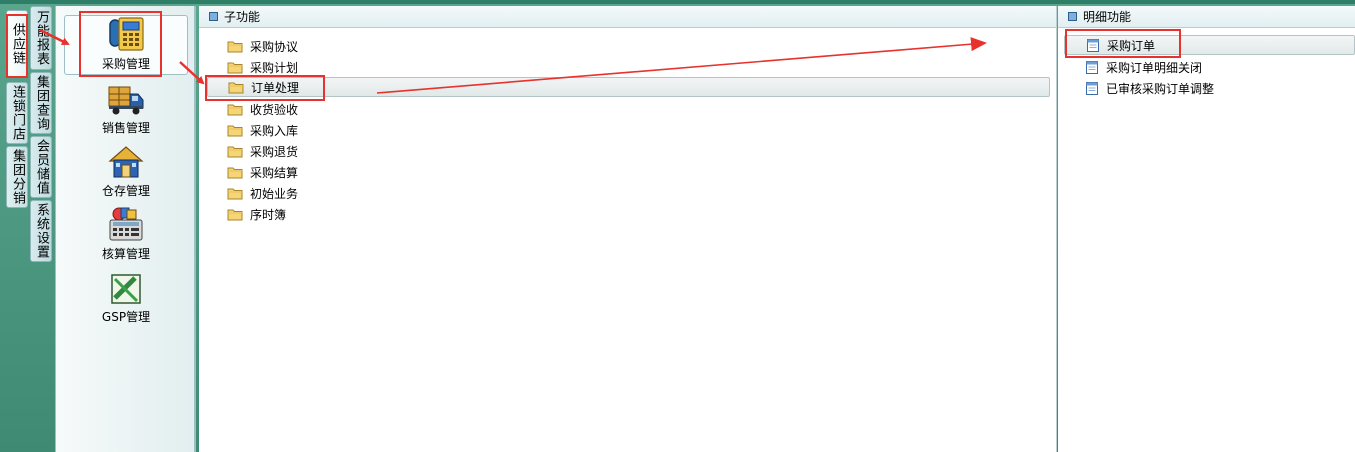 The image size is (1355, 452). What do you see at coordinates (274, 193) in the screenshot?
I see `tree-item-label: 初始业务` at bounding box center [274, 193].